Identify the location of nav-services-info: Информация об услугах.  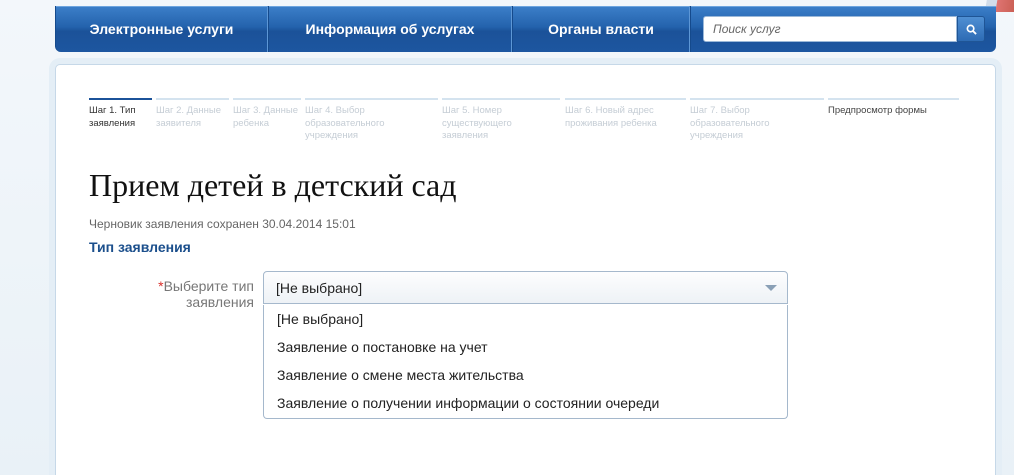
(390, 29).